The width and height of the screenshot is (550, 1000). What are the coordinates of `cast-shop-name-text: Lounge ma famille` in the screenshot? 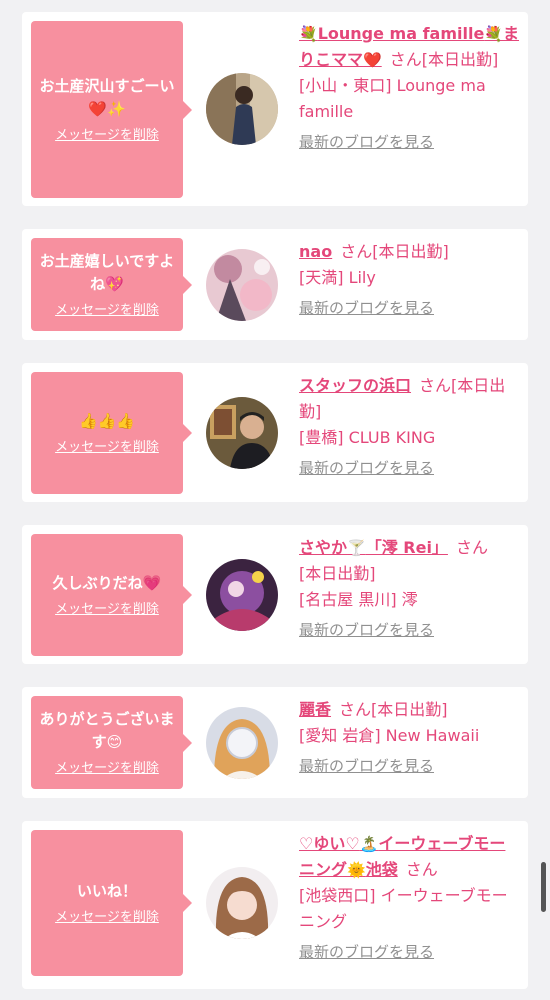 It's located at (401, 33).